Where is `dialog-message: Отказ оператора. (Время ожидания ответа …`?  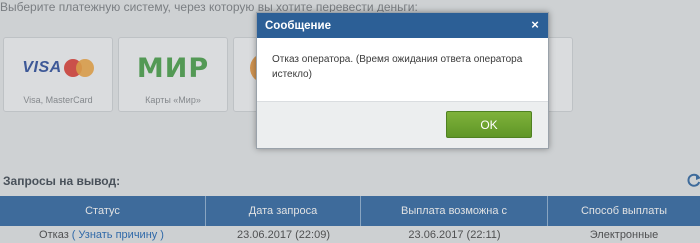 dialog-message: Отказ оператора. (Время ожидания ответа … is located at coordinates (397, 67).